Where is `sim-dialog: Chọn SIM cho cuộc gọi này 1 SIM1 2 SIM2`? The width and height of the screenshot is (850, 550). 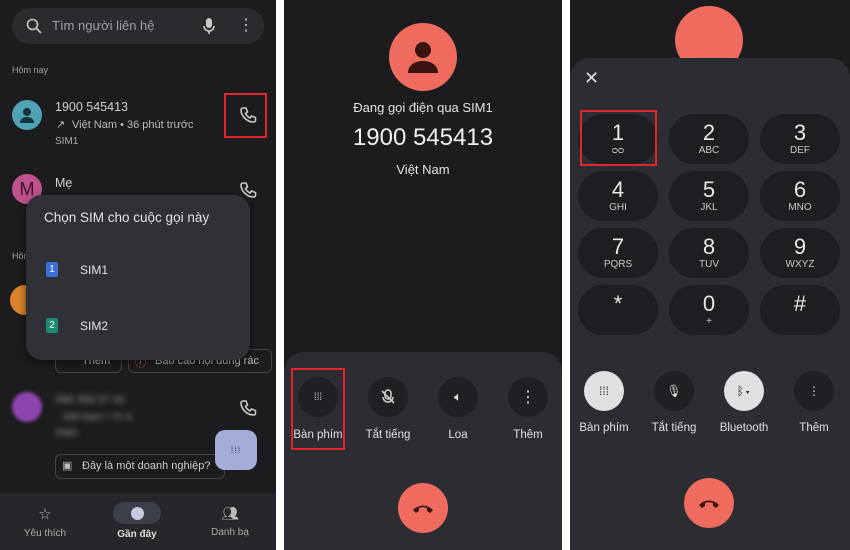 sim-dialog: Chọn SIM cho cuộc gọi này 1 SIM1 2 SIM2 is located at coordinates (138, 277).